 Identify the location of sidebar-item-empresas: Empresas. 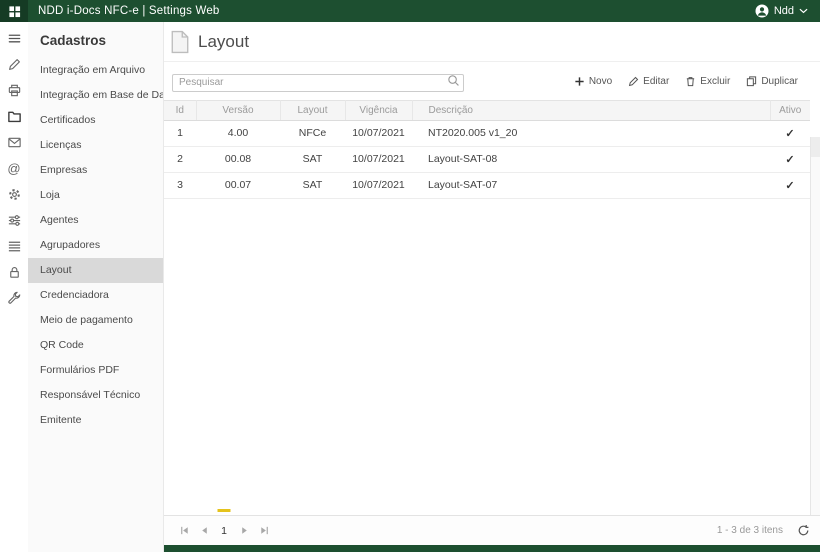
(95, 170).